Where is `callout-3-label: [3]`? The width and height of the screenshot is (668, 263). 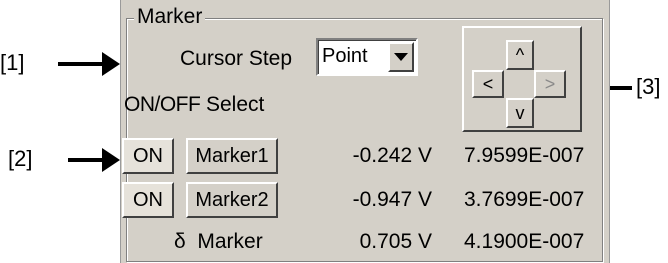 callout-3-label: [3] is located at coordinates (648, 86).